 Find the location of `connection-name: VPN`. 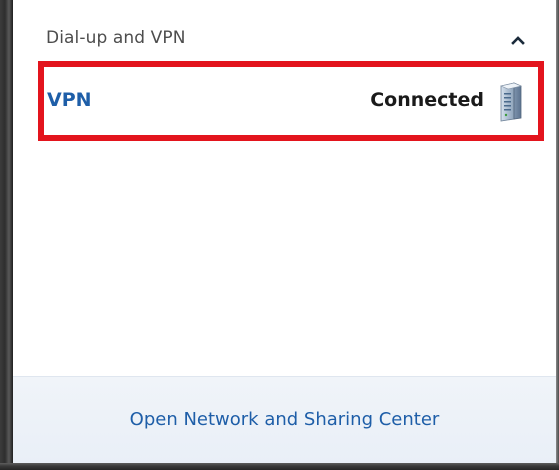

connection-name: VPN is located at coordinates (69, 100).